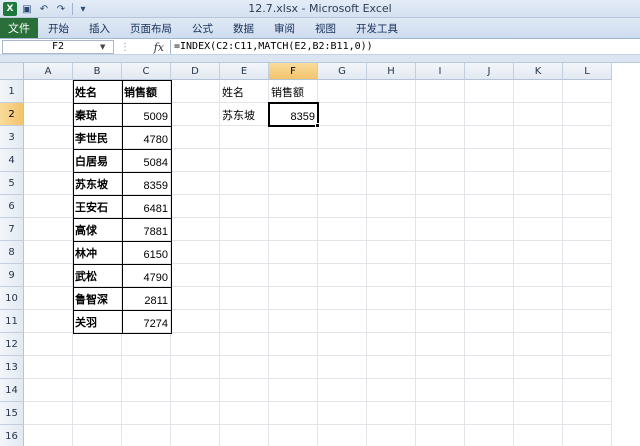 The height and width of the screenshot is (446, 640). What do you see at coordinates (587, 252) in the screenshot?
I see `cell-L8` at bounding box center [587, 252].